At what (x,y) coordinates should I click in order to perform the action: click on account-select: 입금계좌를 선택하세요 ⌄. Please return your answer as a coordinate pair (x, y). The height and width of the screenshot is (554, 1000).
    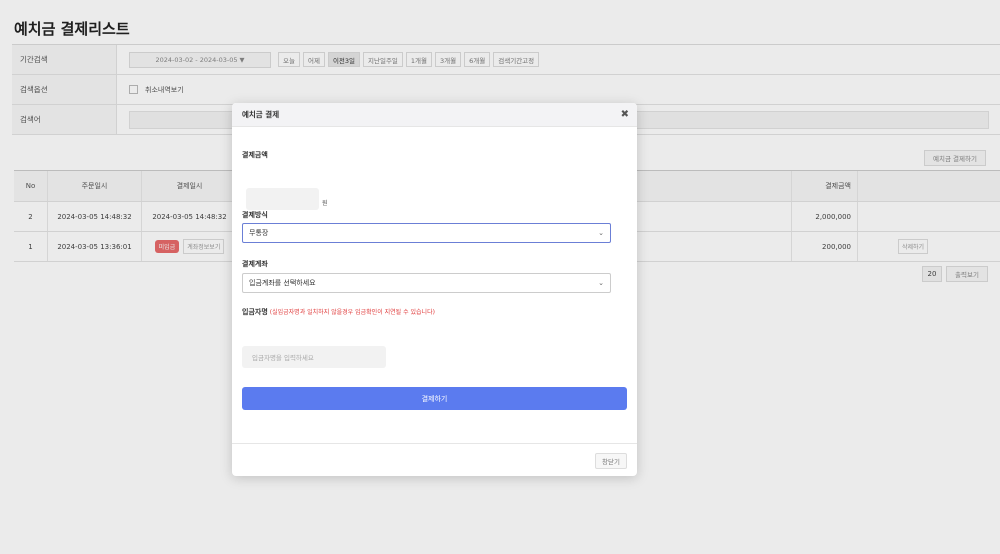
    Looking at the image, I should click on (426, 283).